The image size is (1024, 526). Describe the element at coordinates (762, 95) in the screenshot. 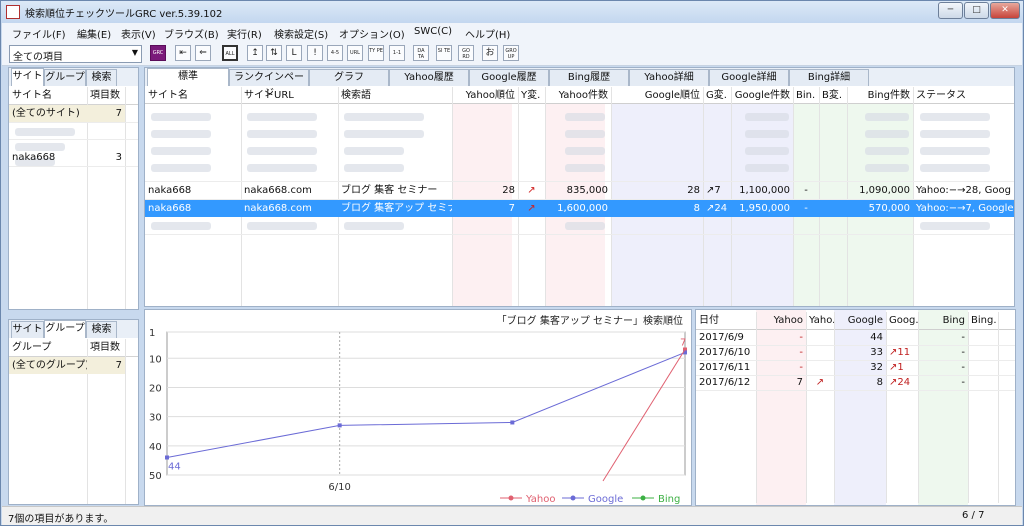

I see `col-google-count: Google件数` at that location.